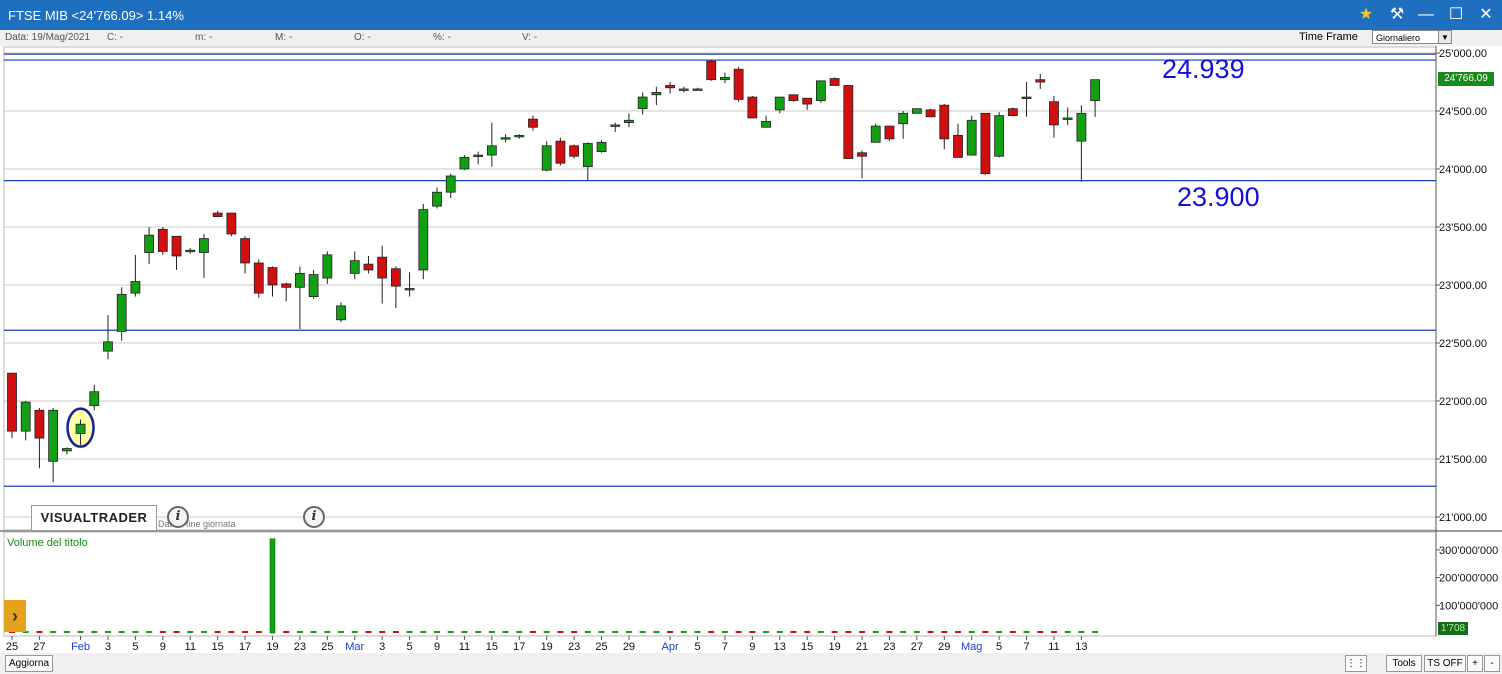  Describe the element at coordinates (1456, 15) in the screenshot. I see `maximize-button: ☐` at that location.